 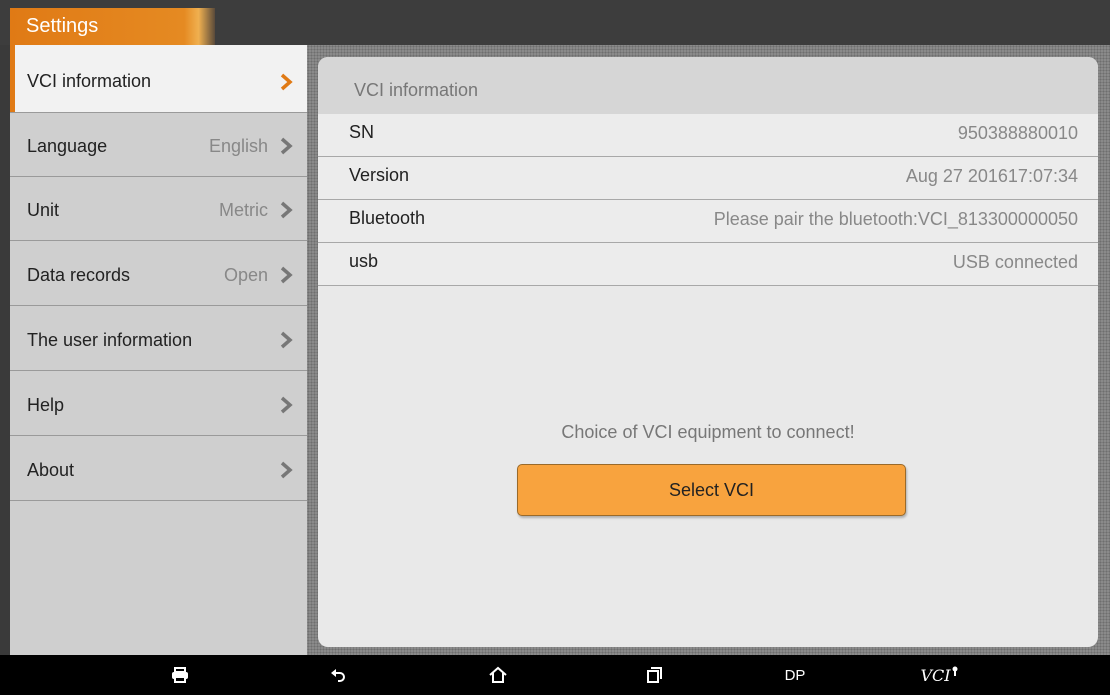 What do you see at coordinates (708, 432) in the screenshot?
I see `connect-prompt: Choice of VCI equipment to connect!` at bounding box center [708, 432].